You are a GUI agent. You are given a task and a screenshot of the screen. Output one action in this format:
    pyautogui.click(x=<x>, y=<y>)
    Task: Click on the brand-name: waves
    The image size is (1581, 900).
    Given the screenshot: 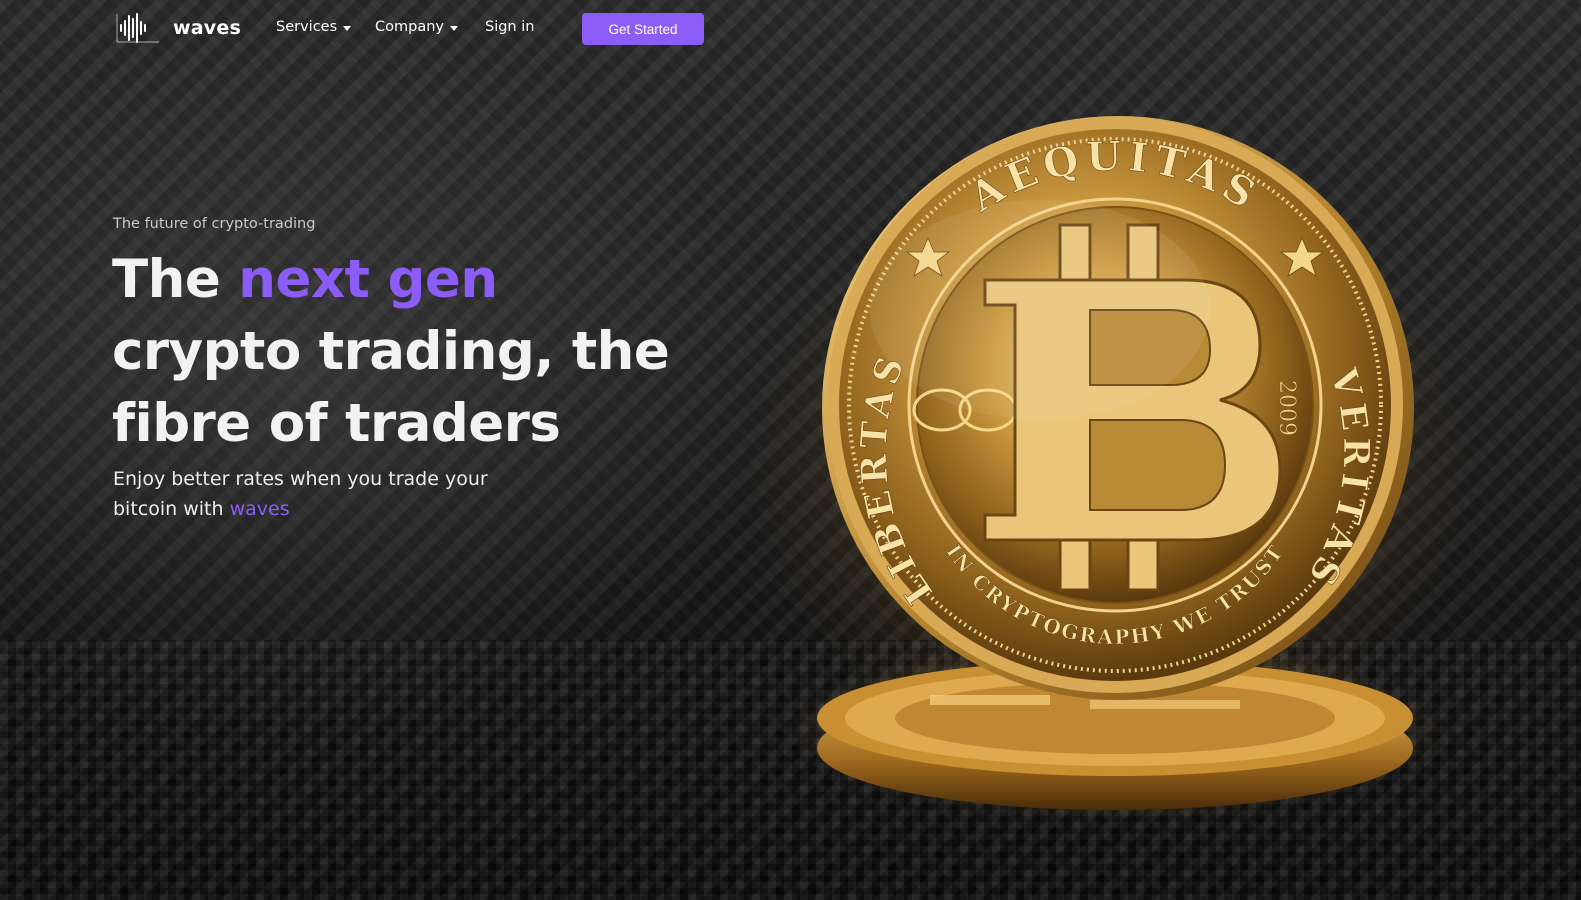 What is the action you would take?
    pyautogui.click(x=207, y=28)
    